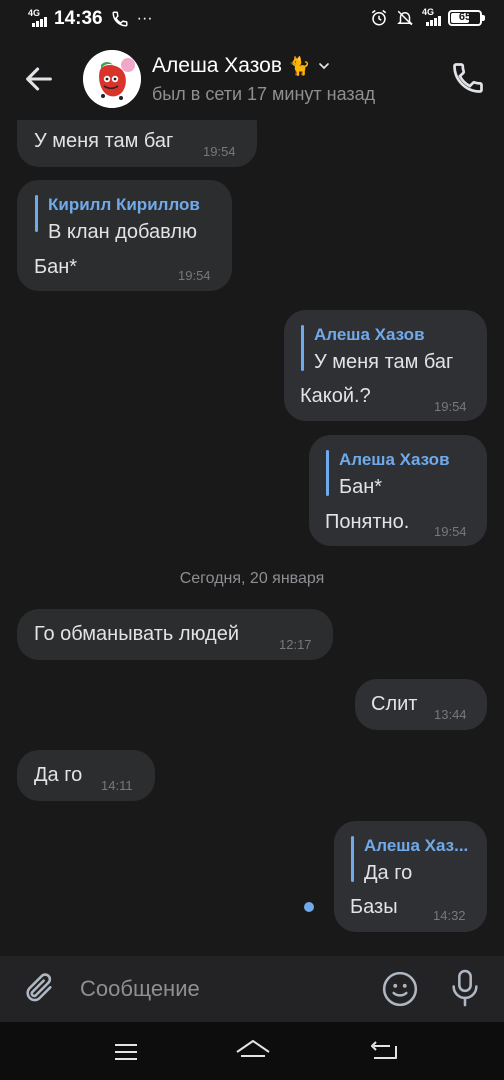 Image resolution: width=504 pixels, height=1080 pixels. Describe the element at coordinates (252, 19) in the screenshot. I see `status-bar: 4G 14:36 ··· 4G 65` at that location.